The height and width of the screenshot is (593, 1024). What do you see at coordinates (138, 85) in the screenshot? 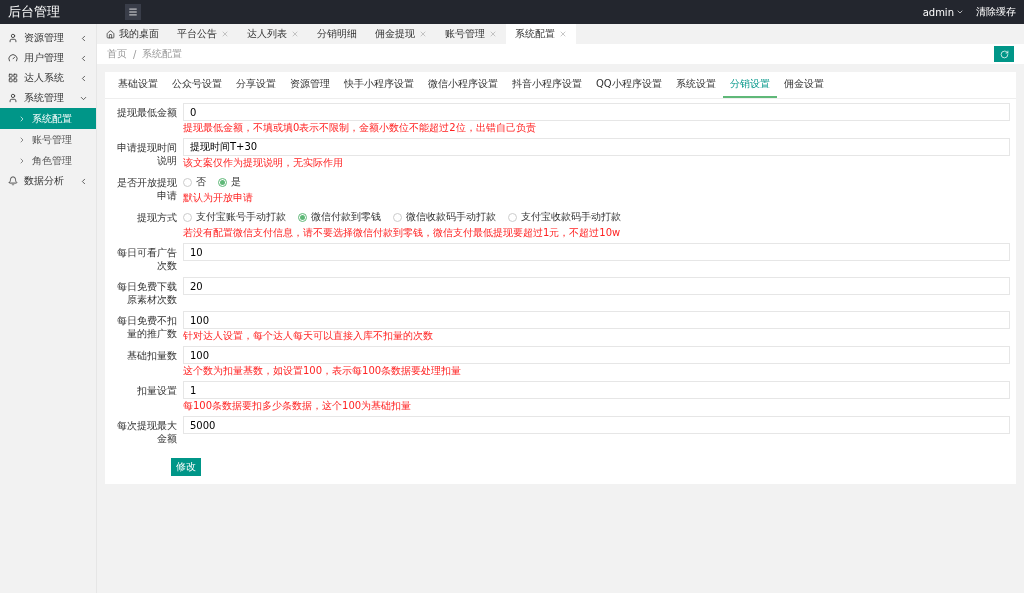
I see `settings-tab: 基础设置` at bounding box center [138, 85].